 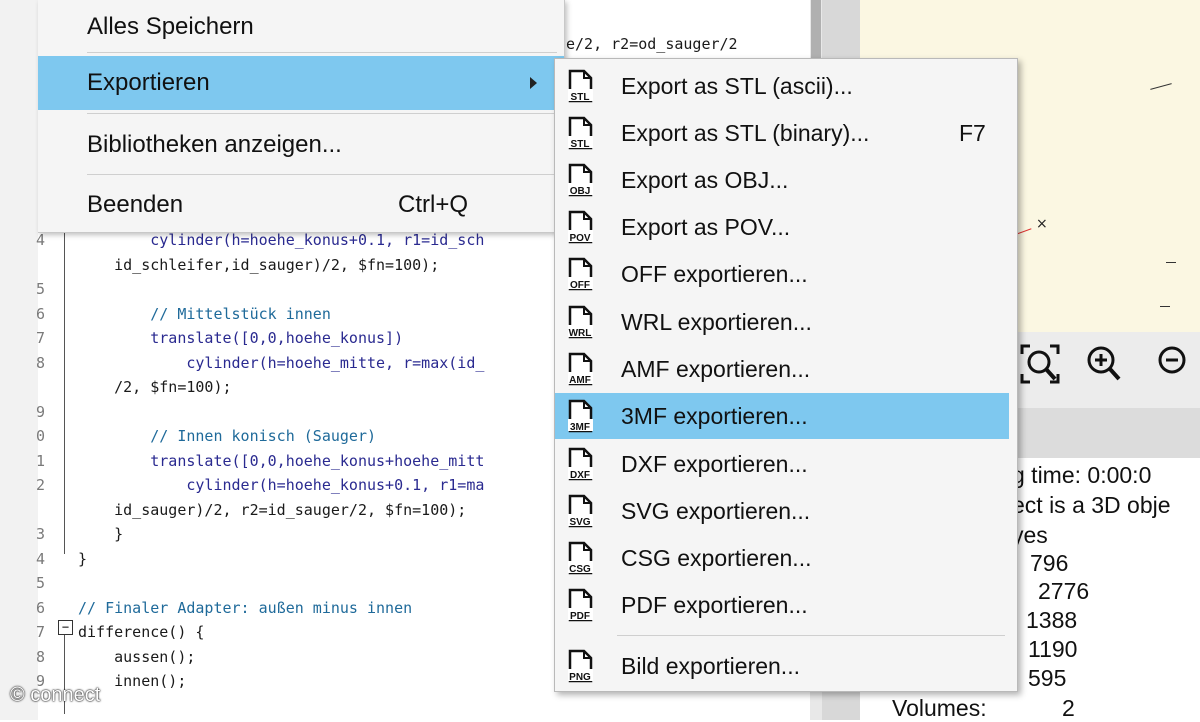 What do you see at coordinates (1064, 591) in the screenshot?
I see `console-line: 2776` at bounding box center [1064, 591].